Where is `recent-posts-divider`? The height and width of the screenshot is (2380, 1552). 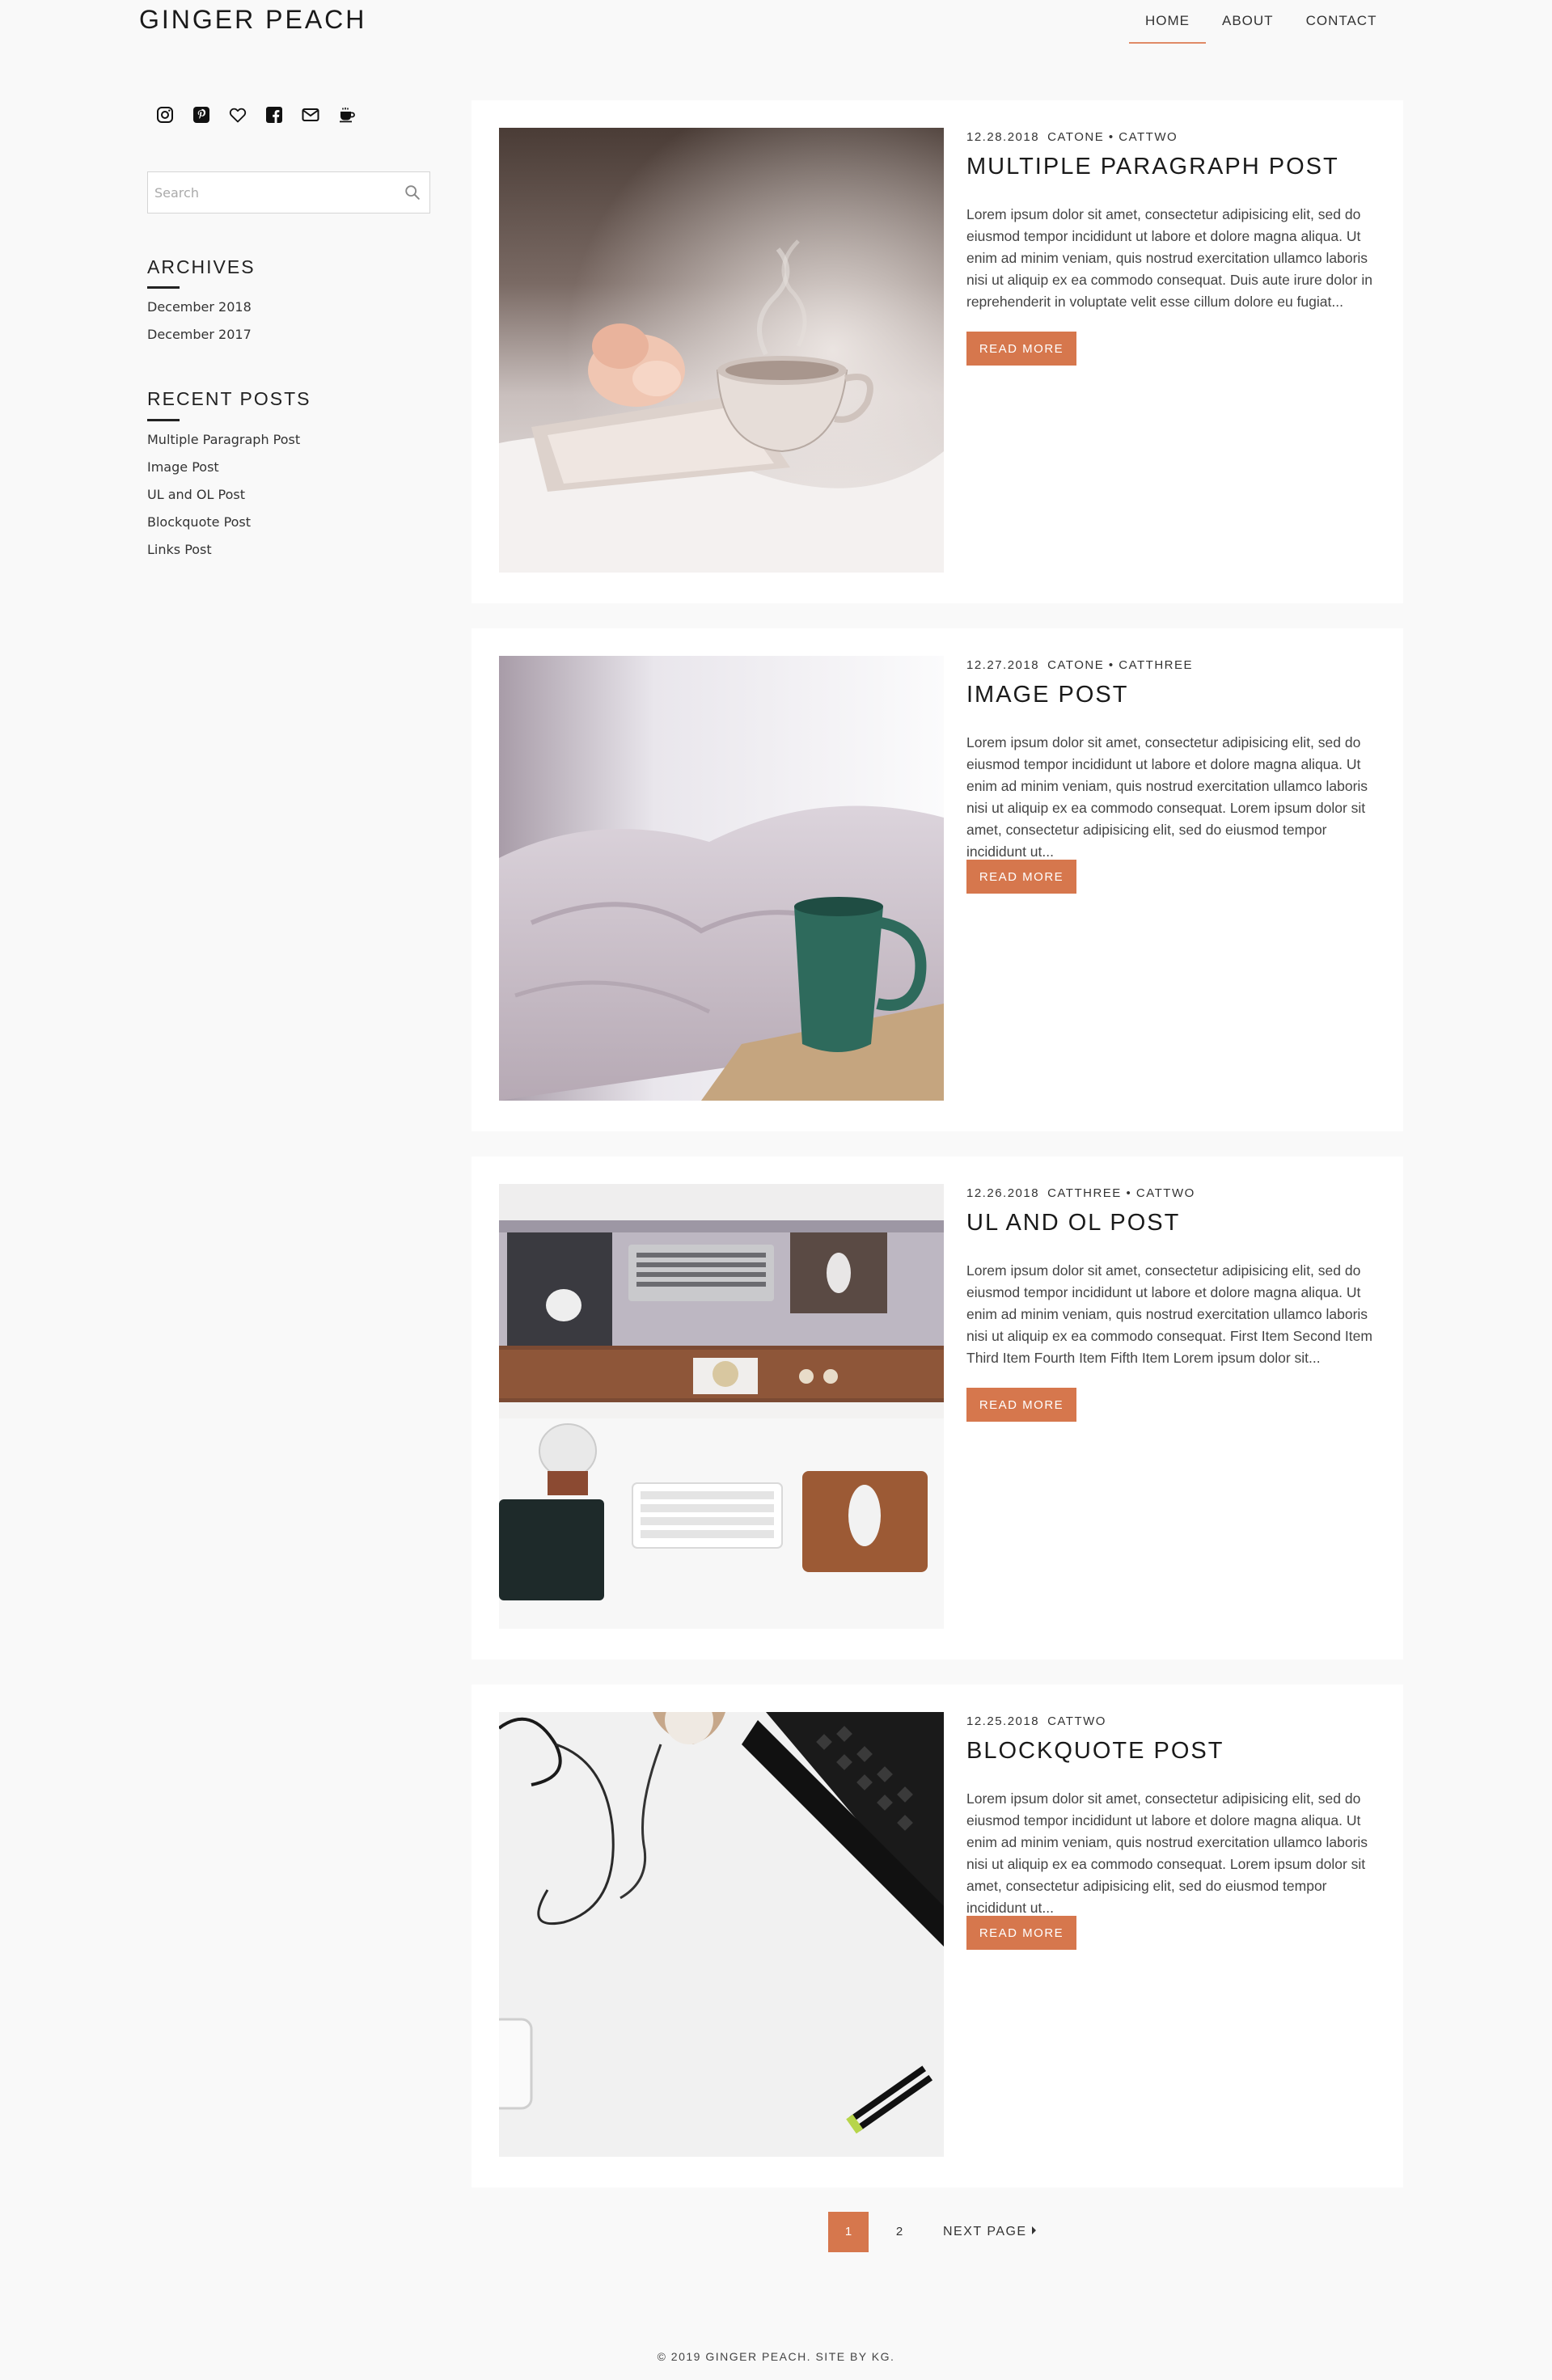
recent-posts-divider is located at coordinates (164, 420).